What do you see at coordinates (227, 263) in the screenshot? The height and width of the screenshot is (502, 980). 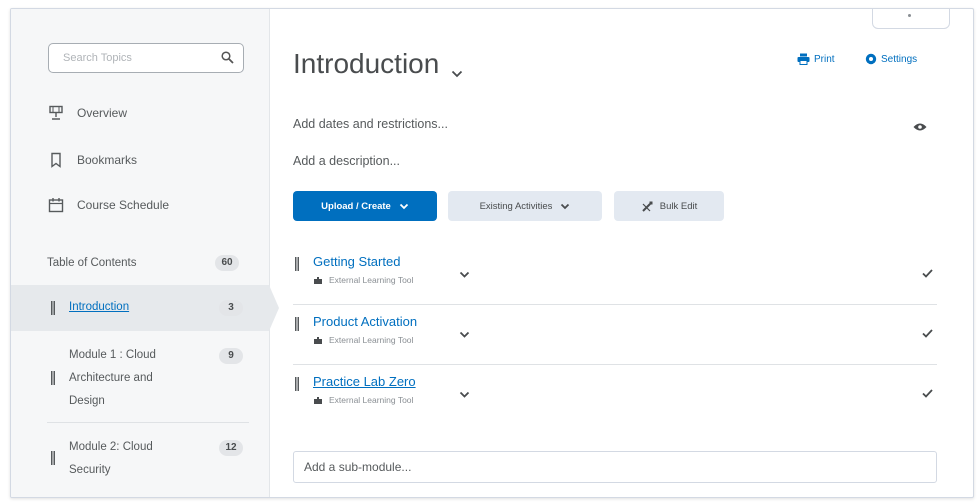 I see `toc-count-badge: 60` at bounding box center [227, 263].